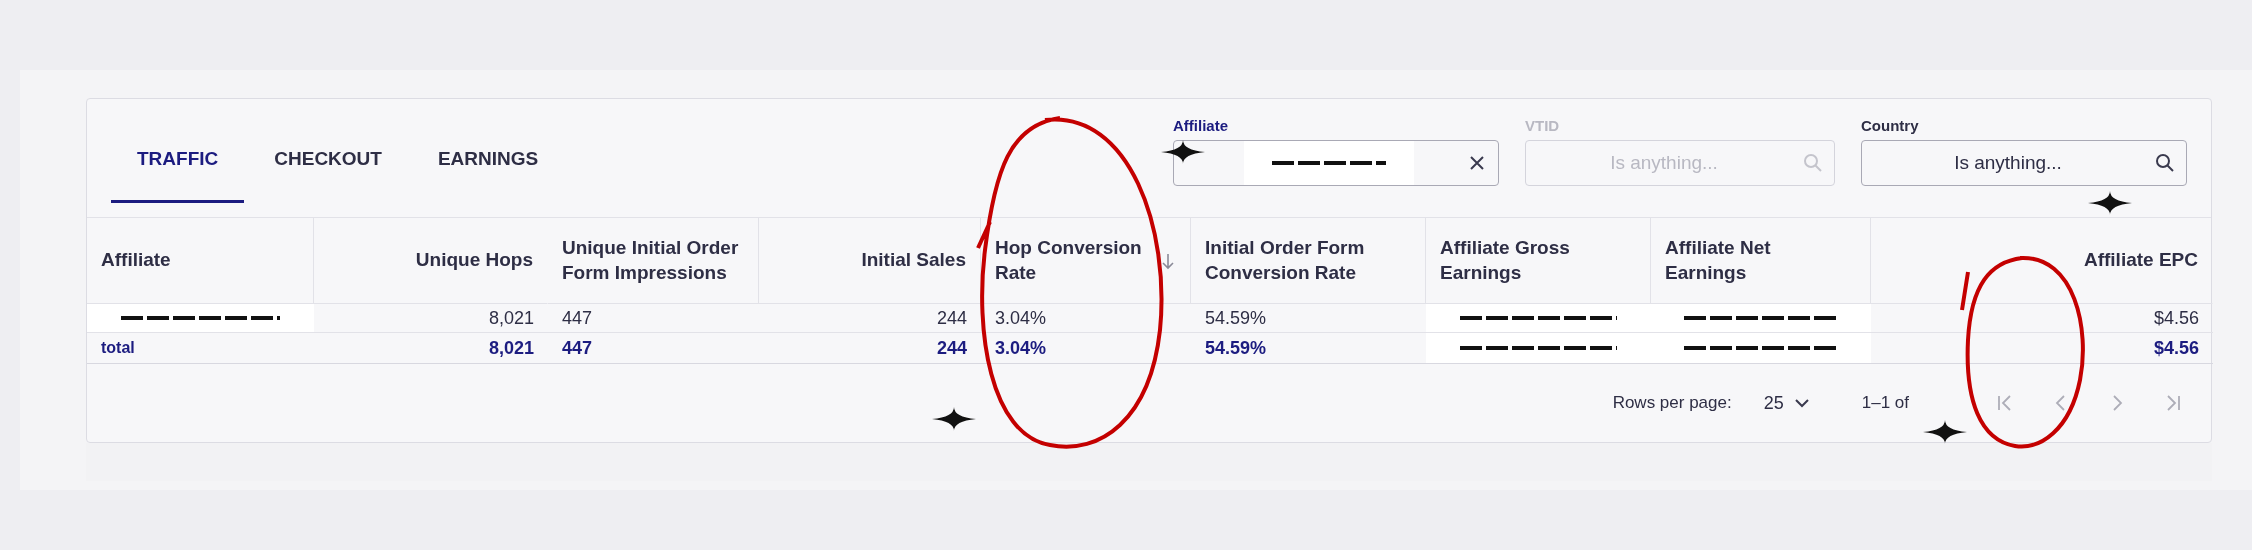  Describe the element at coordinates (1885, 403) in the screenshot. I see `page-range: 1–1 of` at that location.